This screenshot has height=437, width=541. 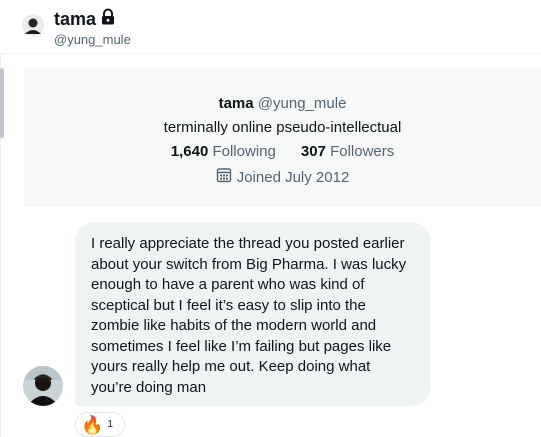 I want to click on header-avatar, so click(x=33, y=27).